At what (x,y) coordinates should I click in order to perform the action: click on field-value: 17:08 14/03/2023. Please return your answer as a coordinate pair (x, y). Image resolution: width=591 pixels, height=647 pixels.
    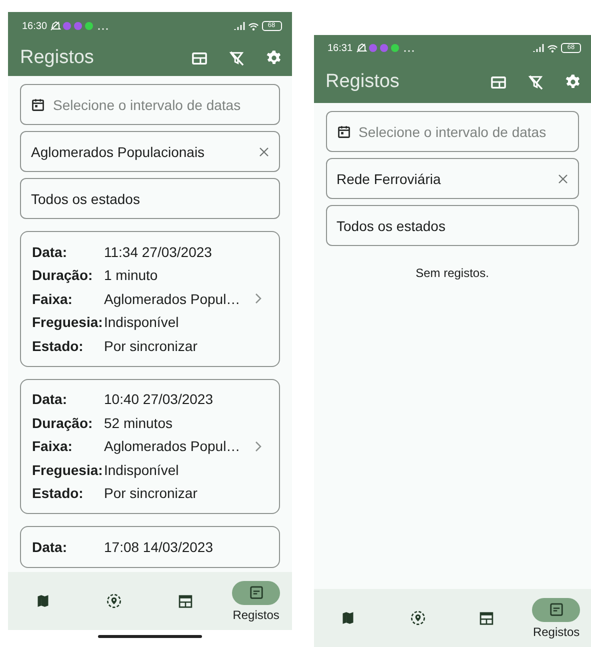
    Looking at the image, I should click on (159, 546).